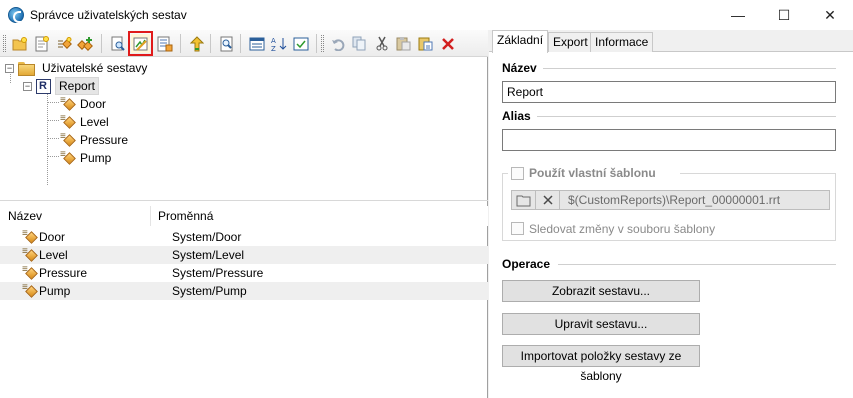 The image size is (853, 398). What do you see at coordinates (278, 43) in the screenshot?
I see `sort-az-icon: AZ` at bounding box center [278, 43].